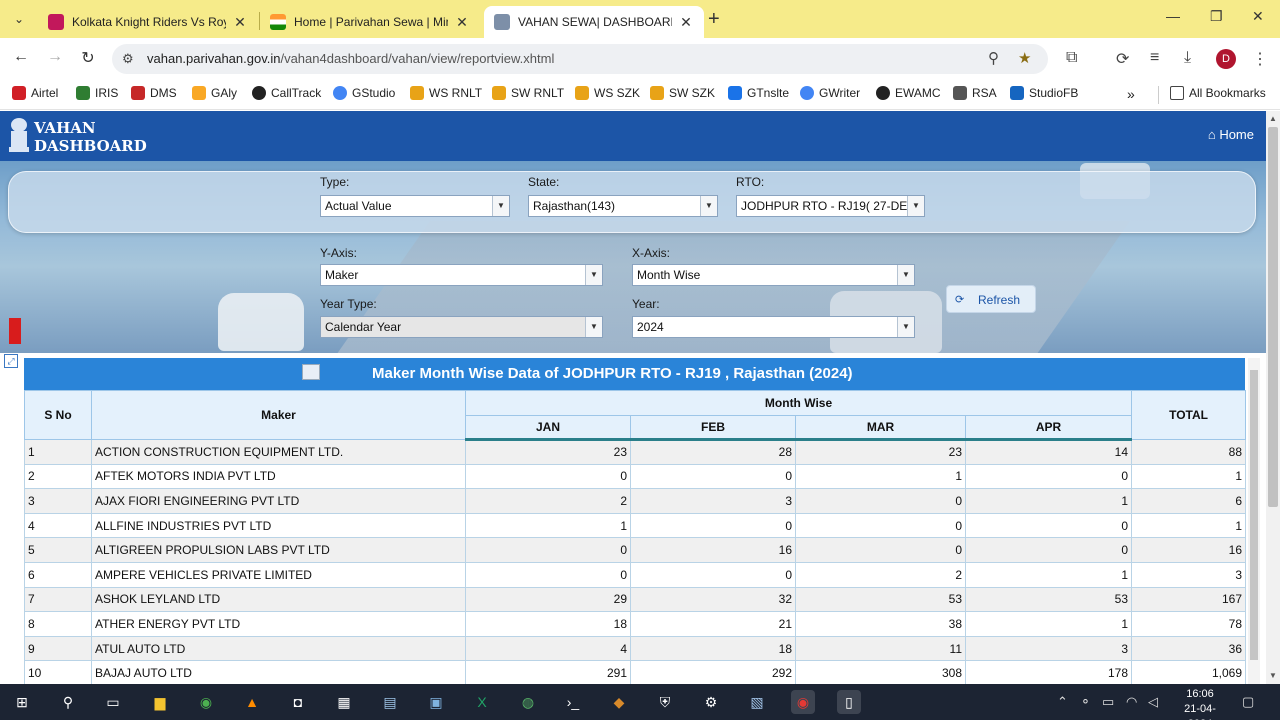 This screenshot has width=1280, height=720. I want to click on table-row: 8 ATHER ENERGY PVT LTD 18 21 38 1 78, so click(635, 624).